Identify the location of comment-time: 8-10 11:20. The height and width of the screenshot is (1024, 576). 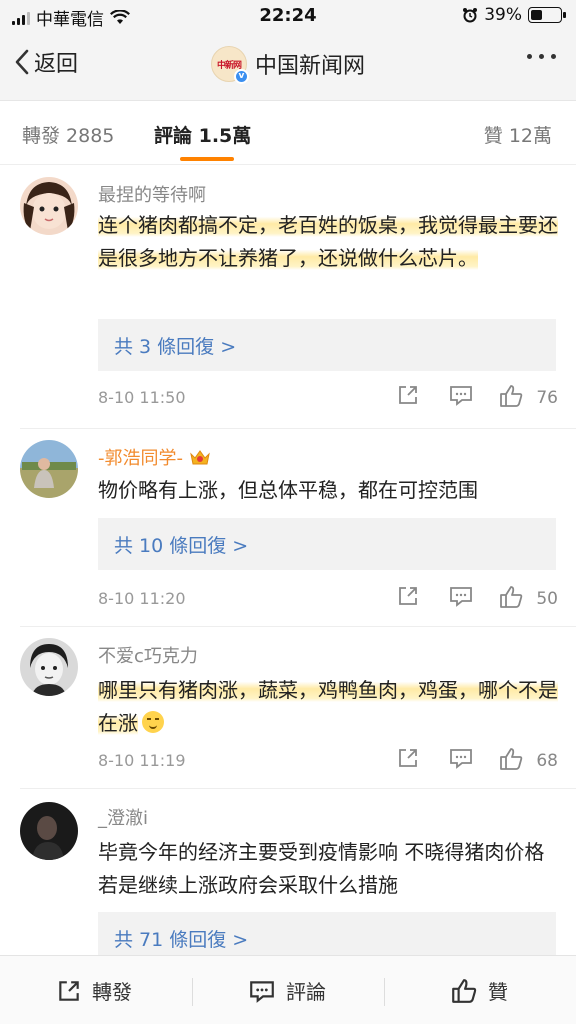
(142, 598).